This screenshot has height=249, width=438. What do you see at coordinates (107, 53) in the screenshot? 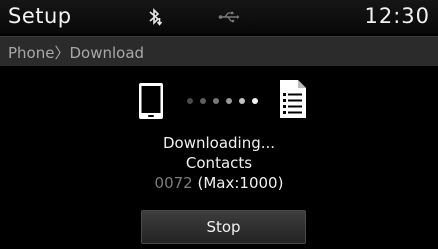
I see `breadcrumb-item-download: Download` at bounding box center [107, 53].